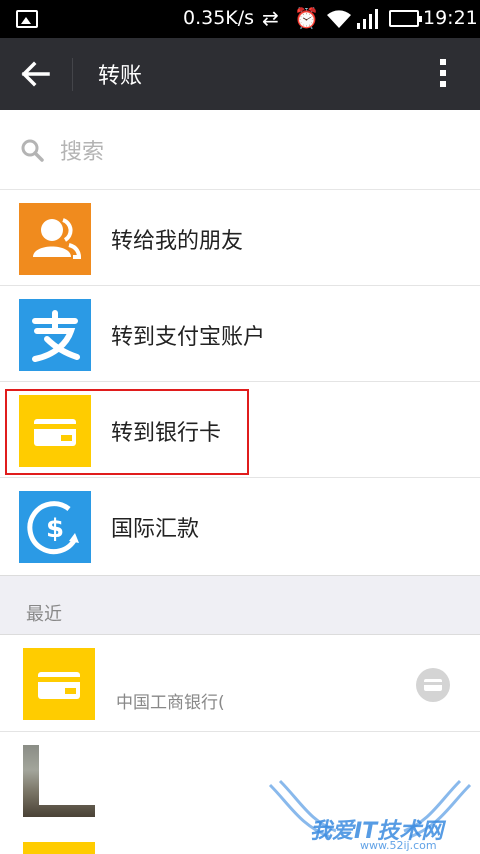 This screenshot has width=480, height=854. What do you see at coordinates (72, 74) in the screenshot?
I see `header-divider` at bounding box center [72, 74].